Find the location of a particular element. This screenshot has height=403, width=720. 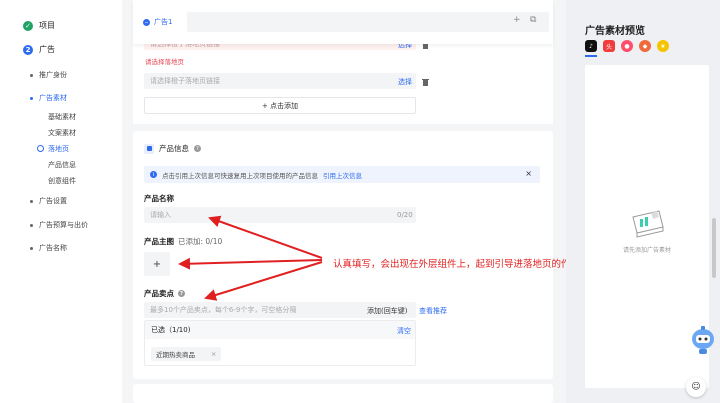

xigua-icon: ● is located at coordinates (627, 46).